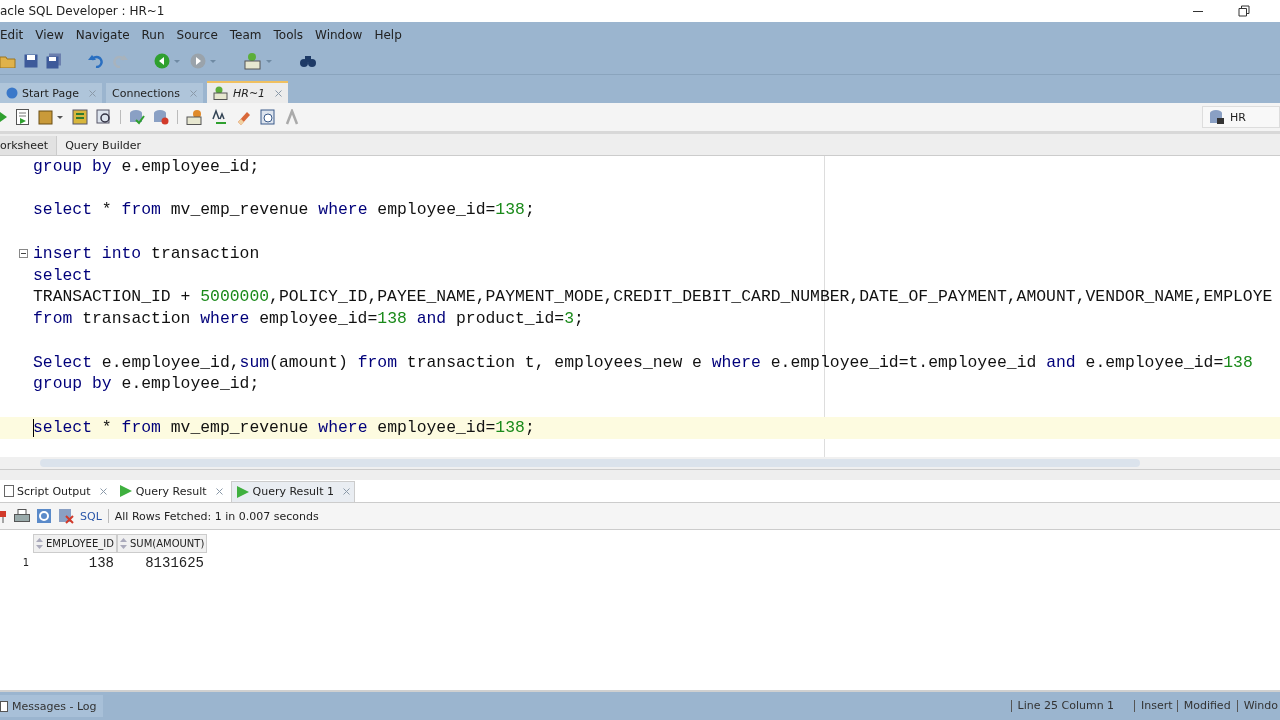  Describe the element at coordinates (308, 319) in the screenshot. I see `code-line: from transaction where employee_id=138 and product_id=3;` at that location.